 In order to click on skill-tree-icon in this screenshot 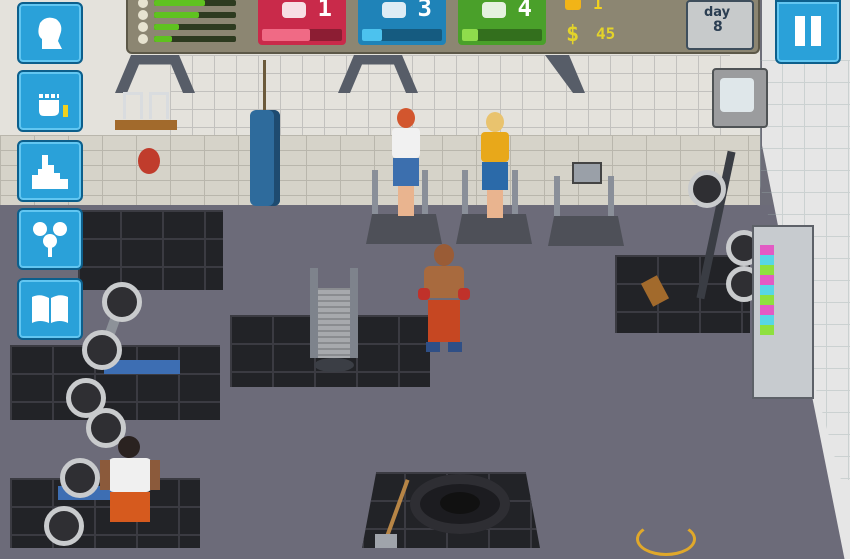, I will do `click(50, 239)`.